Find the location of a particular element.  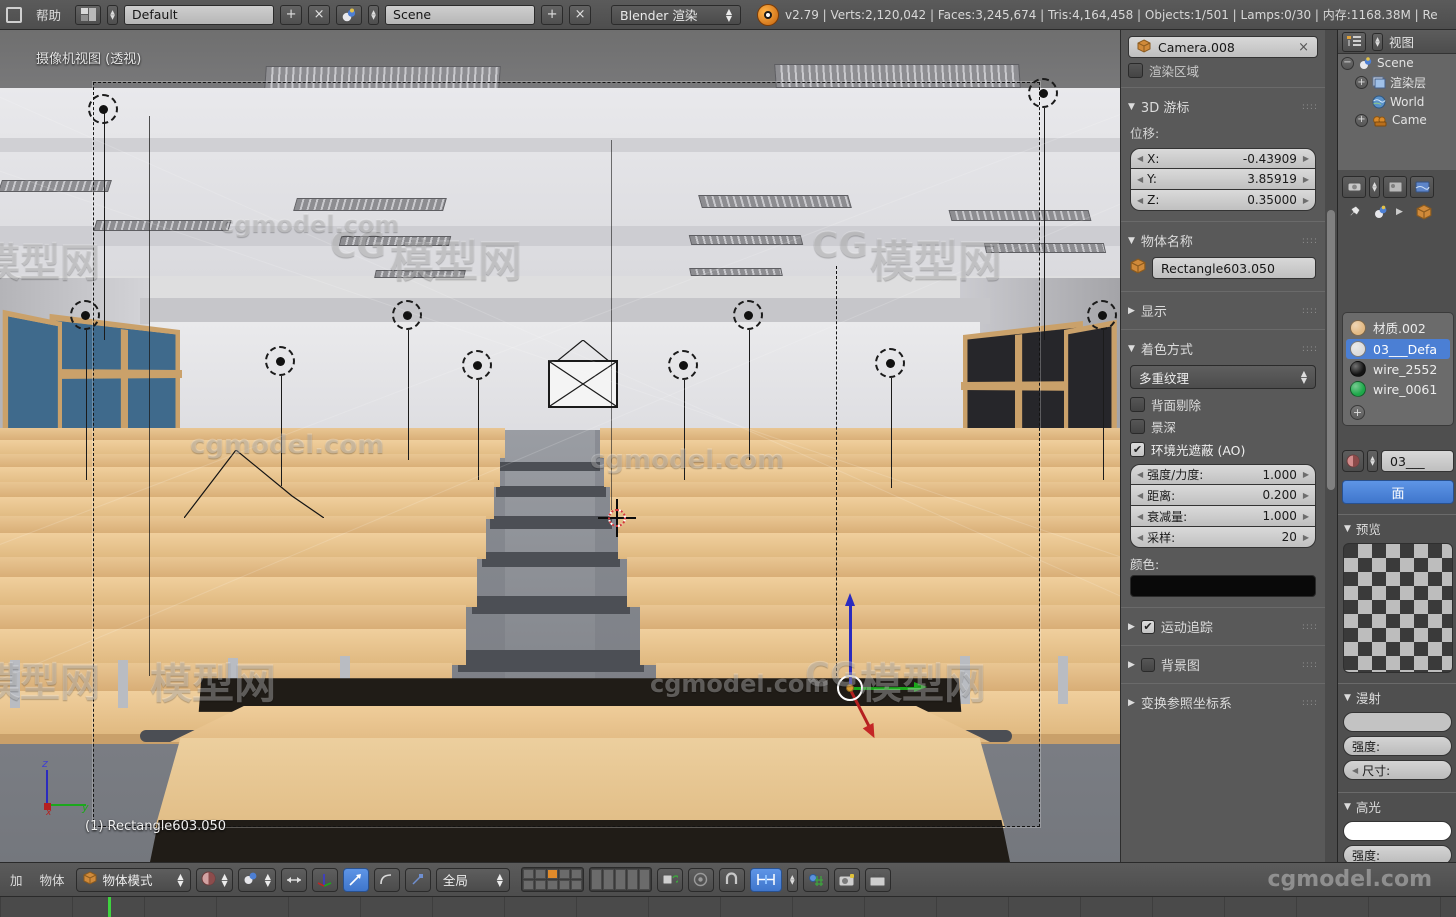

scene-spinner: ▲ ▼ is located at coordinates (374, 14).